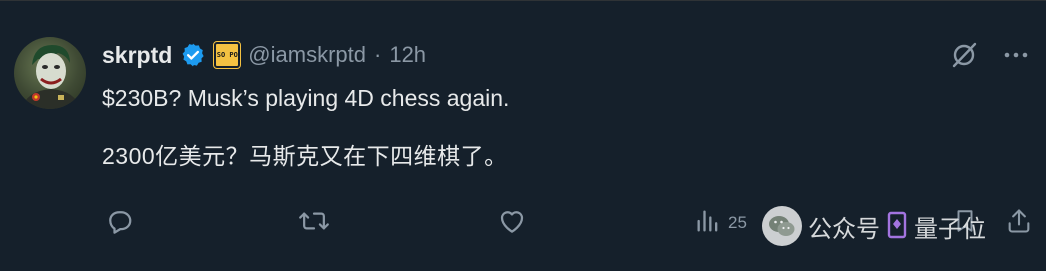 The image size is (1046, 271). I want to click on retweet-icon, so click(314, 223).